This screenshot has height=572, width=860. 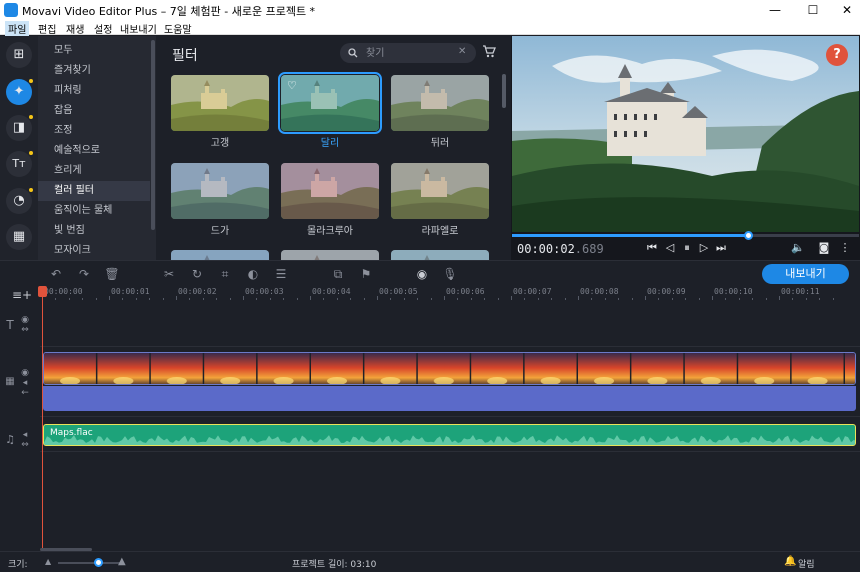 What do you see at coordinates (411, 53) in the screenshot?
I see `search-input` at bounding box center [411, 53].